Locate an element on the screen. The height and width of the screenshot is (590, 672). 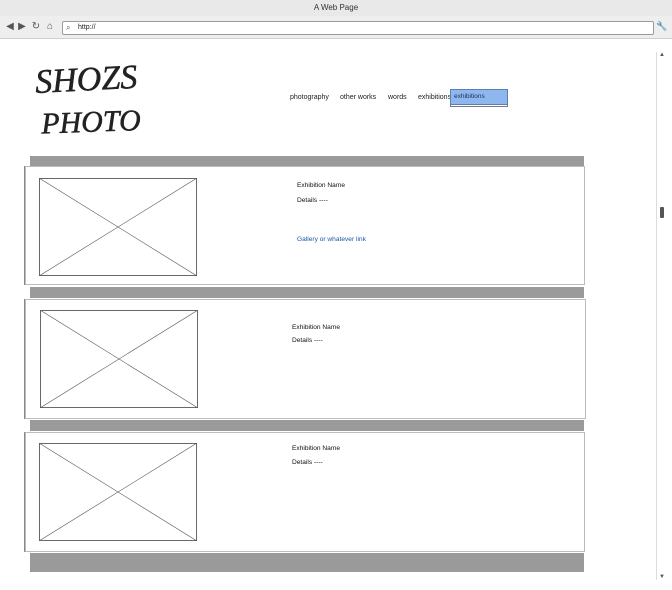
scroll-down-icon: ▼ is located at coordinates (662, 577).